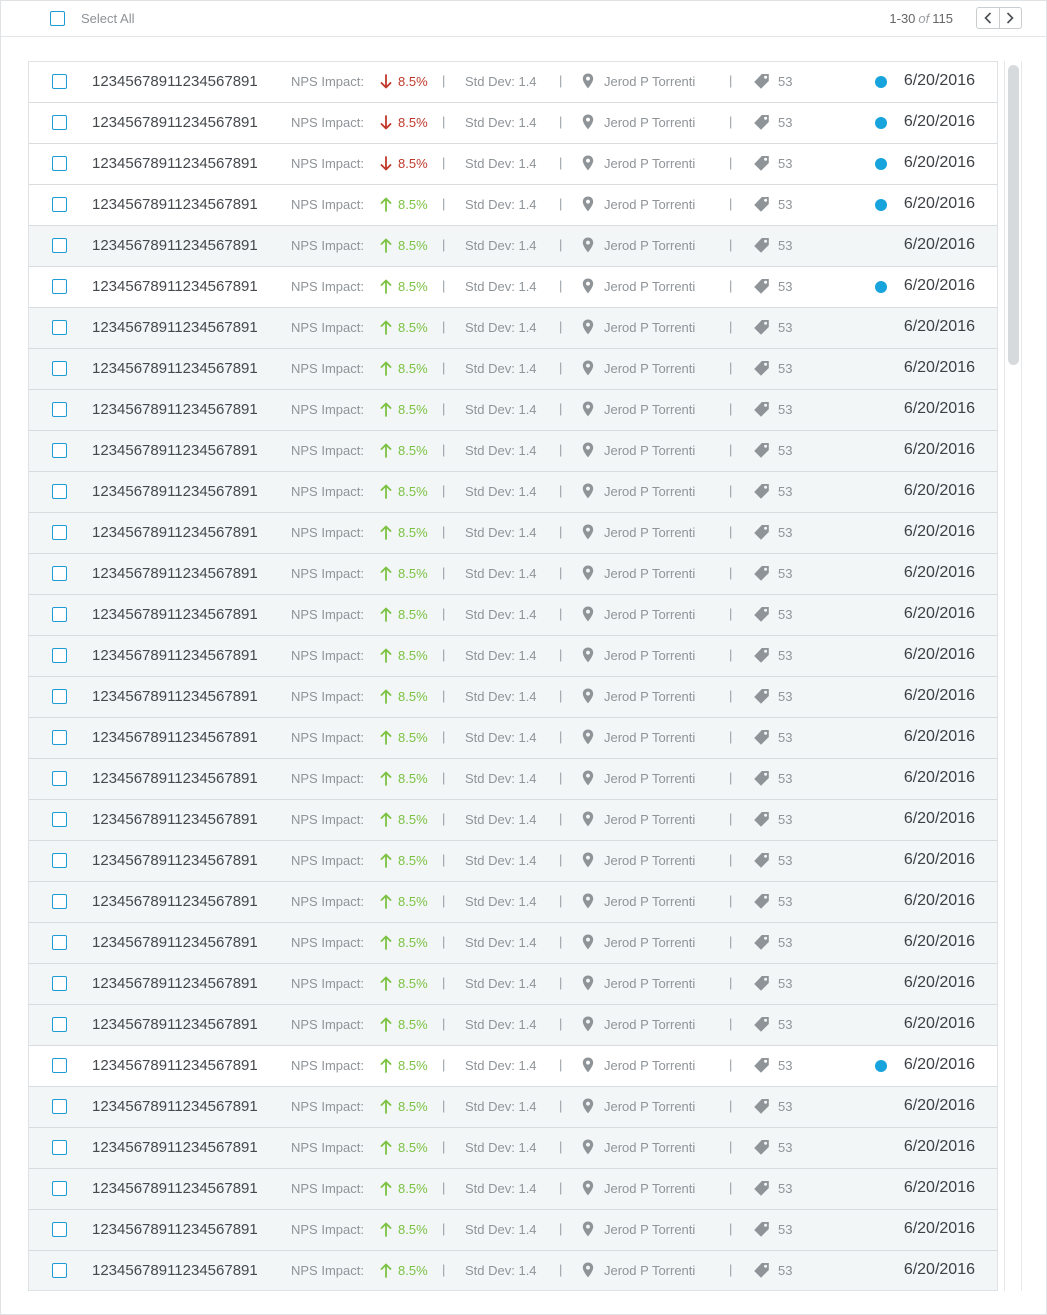  Describe the element at coordinates (1010, 18) in the screenshot. I see `next-page-button` at that location.